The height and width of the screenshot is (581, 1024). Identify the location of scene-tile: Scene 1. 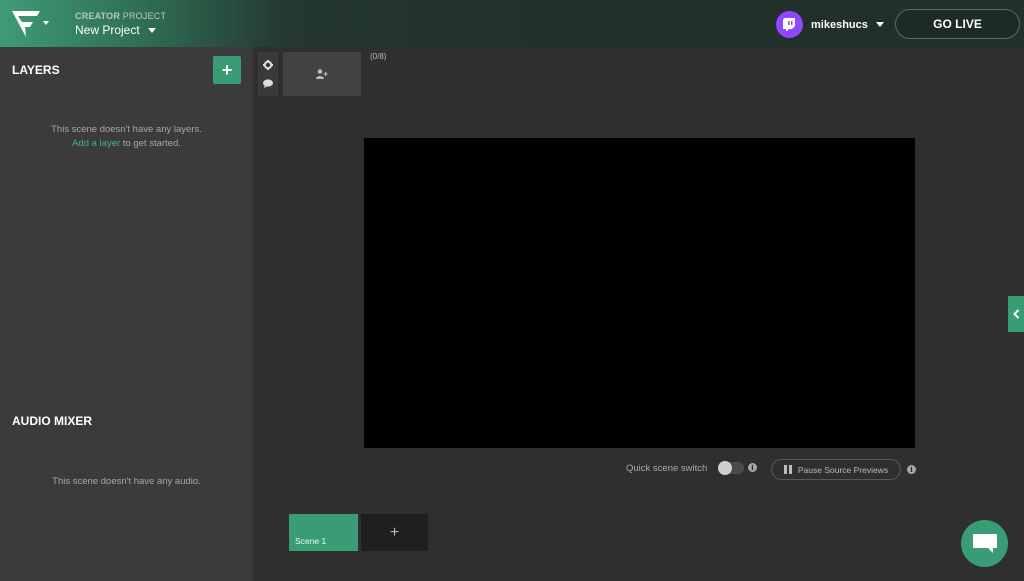
(323, 532).